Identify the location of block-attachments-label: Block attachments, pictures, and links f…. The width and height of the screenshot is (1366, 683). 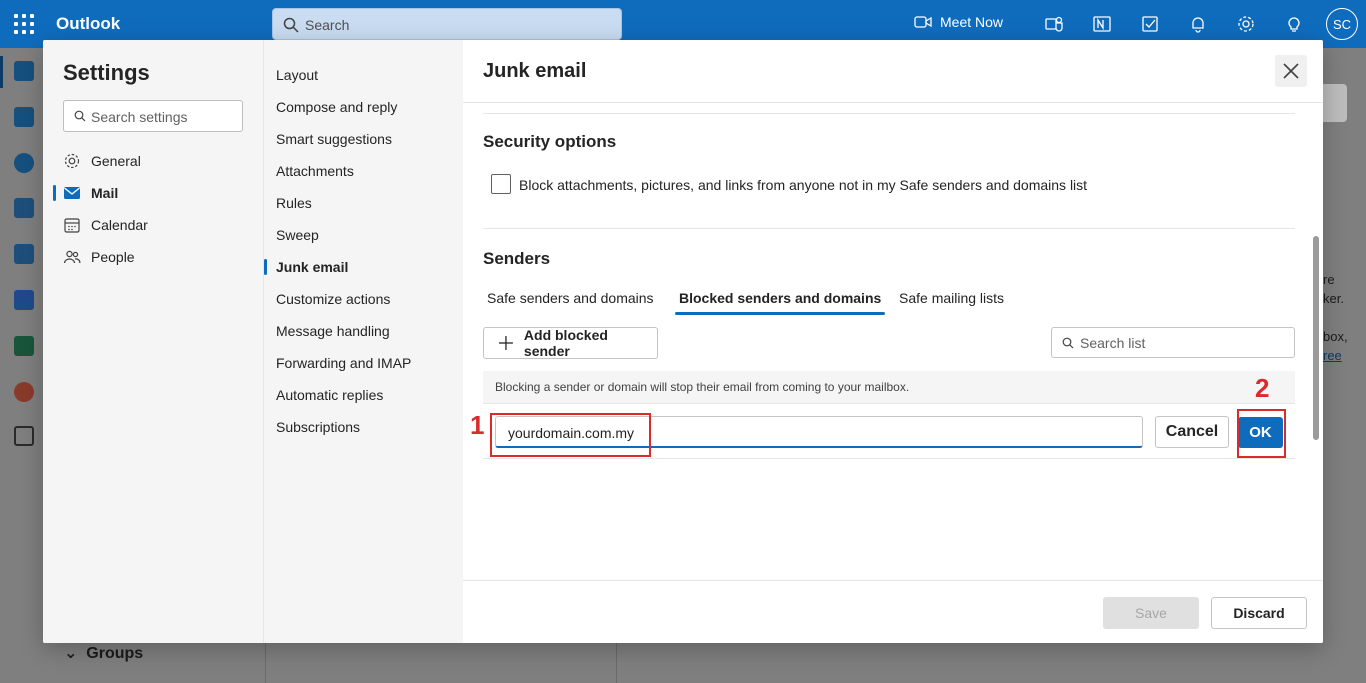
(803, 185).